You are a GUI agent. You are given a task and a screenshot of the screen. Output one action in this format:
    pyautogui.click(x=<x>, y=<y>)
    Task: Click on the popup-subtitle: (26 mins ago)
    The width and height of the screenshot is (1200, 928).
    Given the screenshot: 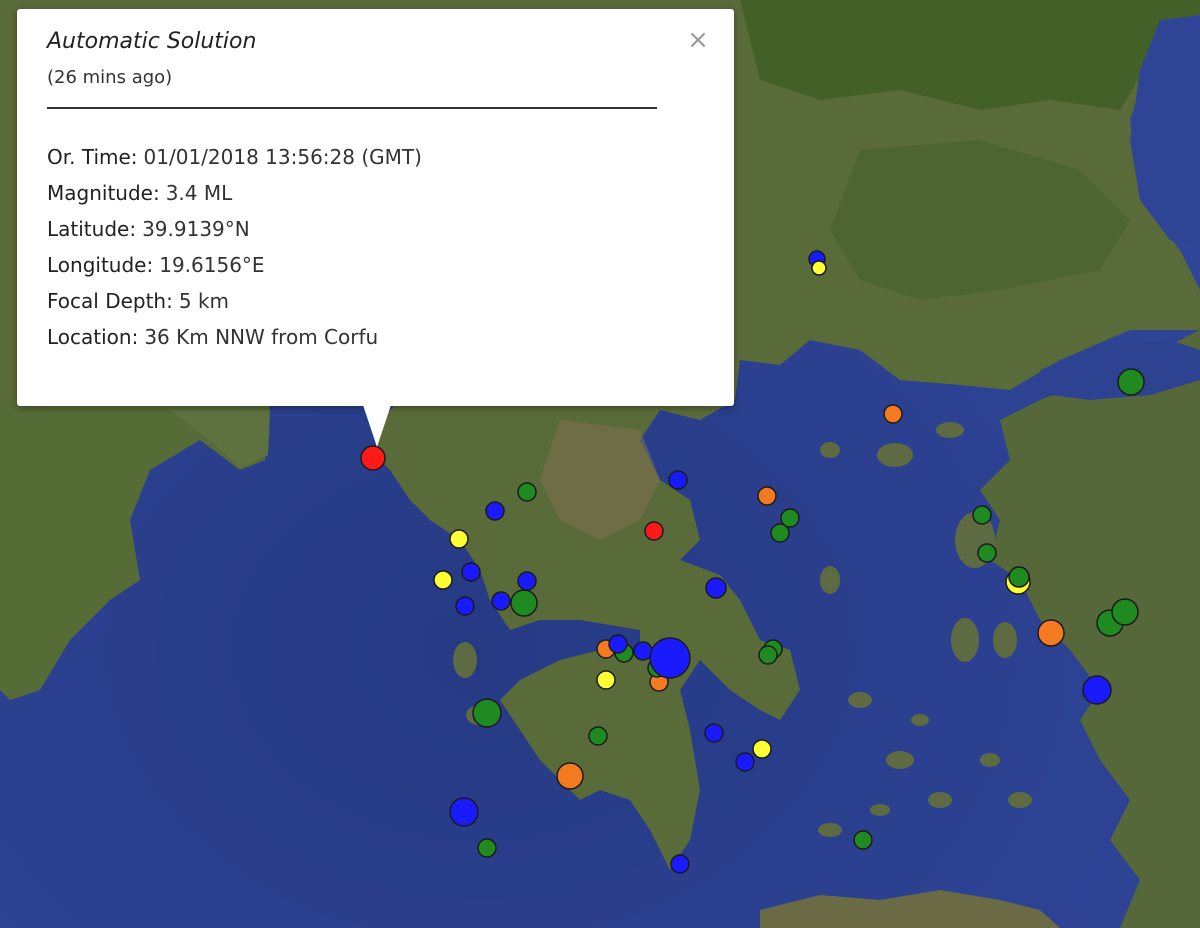 What is the action you would take?
    pyautogui.click(x=110, y=77)
    